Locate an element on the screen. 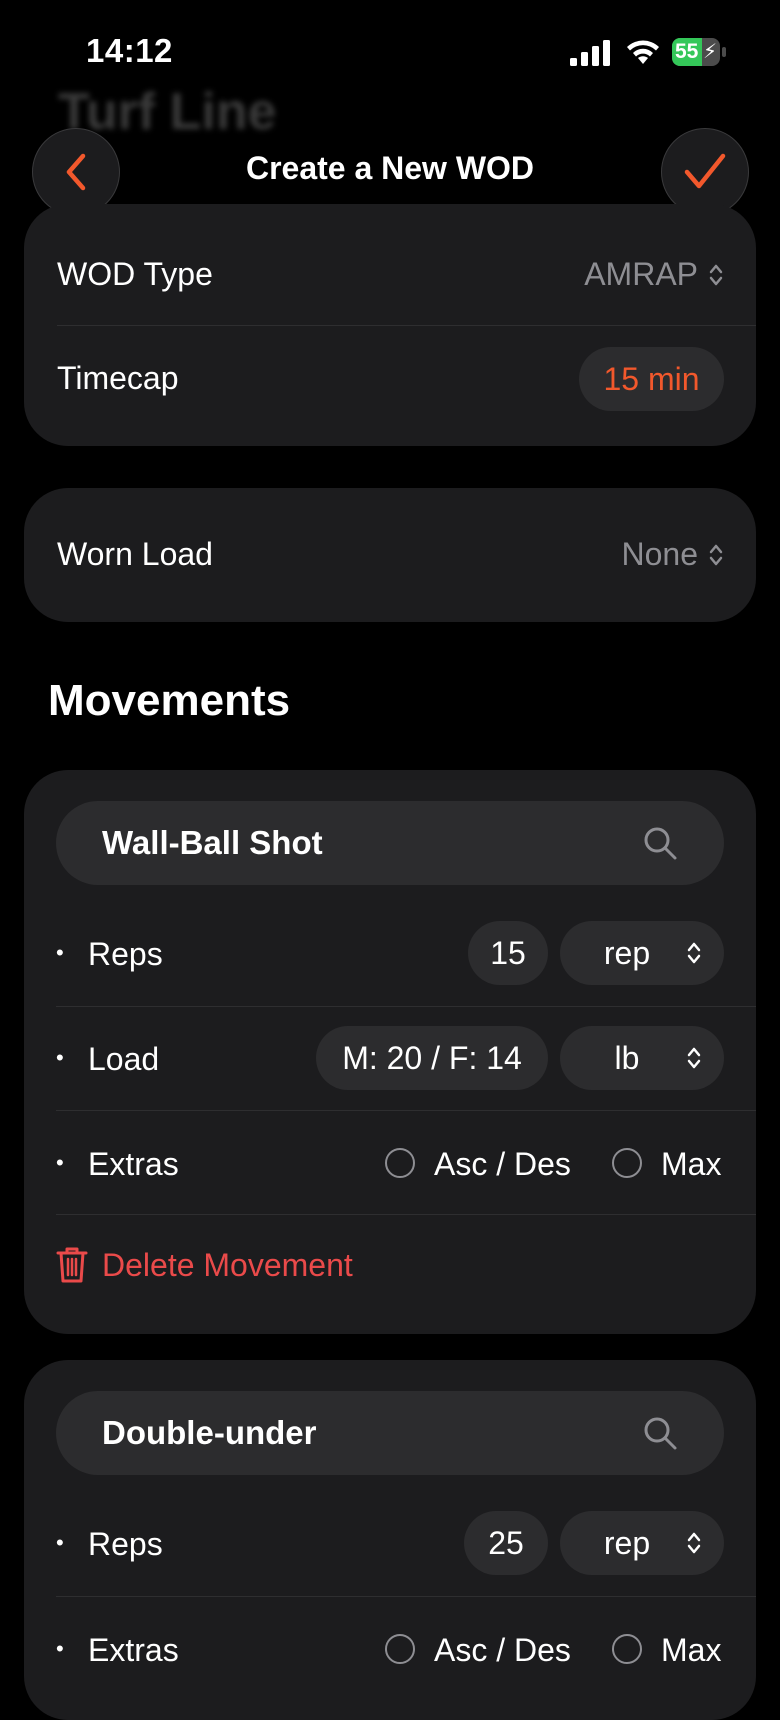 The image size is (780, 1720). load-unit-value: lb is located at coordinates (627, 1057).